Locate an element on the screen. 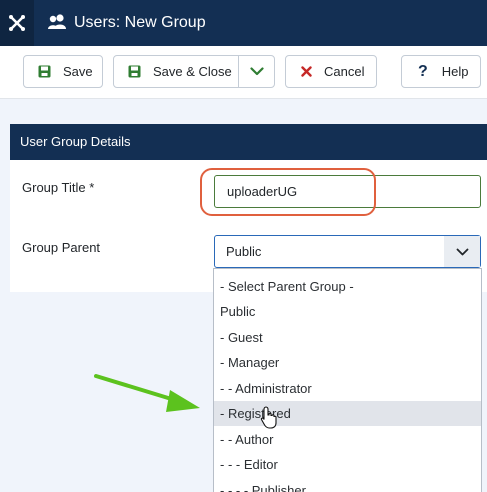  mouse-pointer-icon is located at coordinates (268, 417).